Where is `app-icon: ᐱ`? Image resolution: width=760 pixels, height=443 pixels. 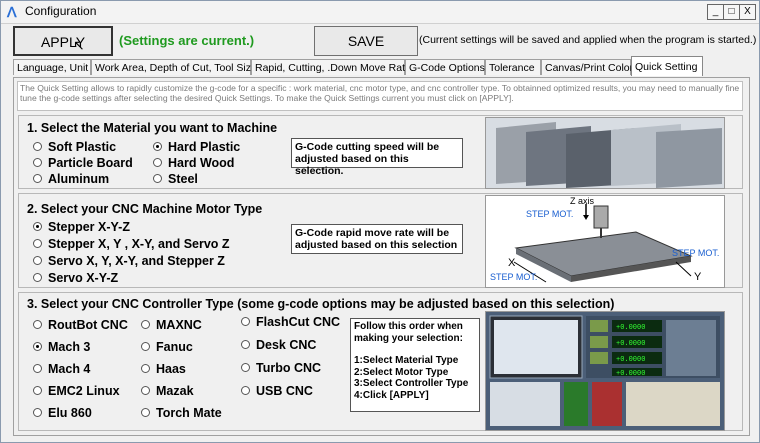
app-icon: ᐱ is located at coordinates (12, 12).